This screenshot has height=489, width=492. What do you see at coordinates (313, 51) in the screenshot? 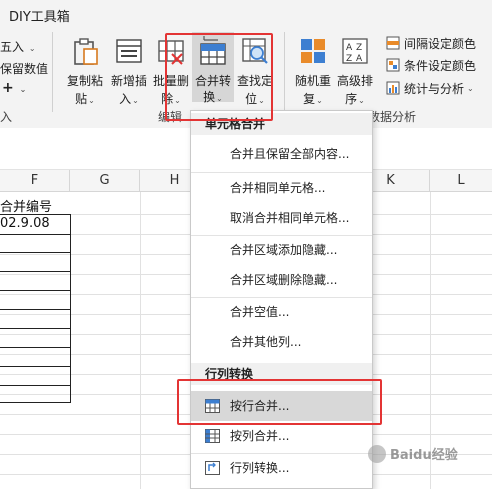
I see `random-squares-icon` at bounding box center [313, 51].